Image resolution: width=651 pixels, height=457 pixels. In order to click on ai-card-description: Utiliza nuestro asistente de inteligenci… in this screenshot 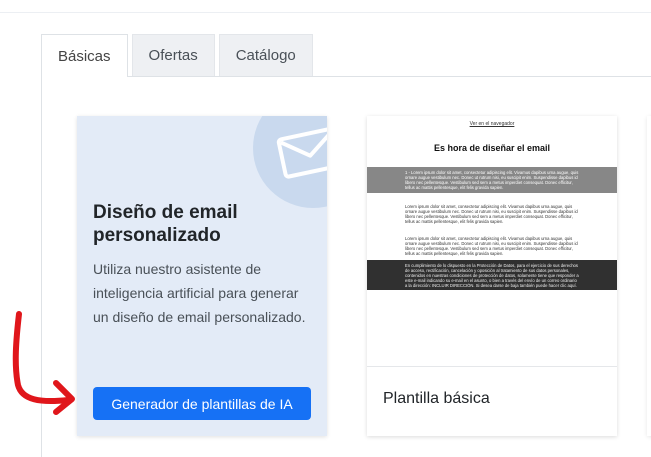, I will do `click(199, 293)`.